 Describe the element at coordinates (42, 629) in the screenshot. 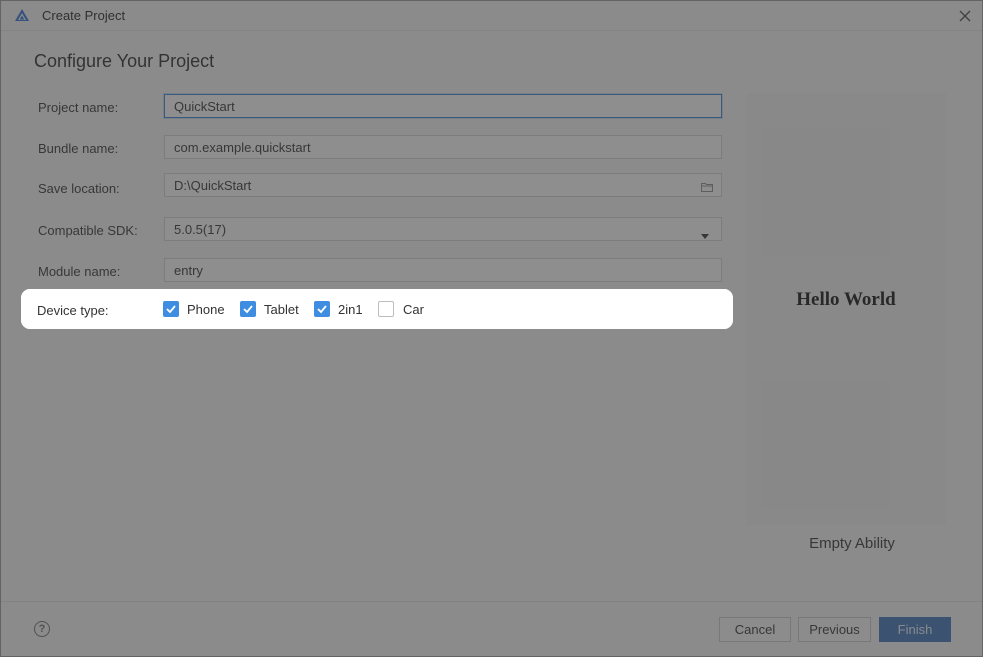

I see `help-icon: ?` at that location.